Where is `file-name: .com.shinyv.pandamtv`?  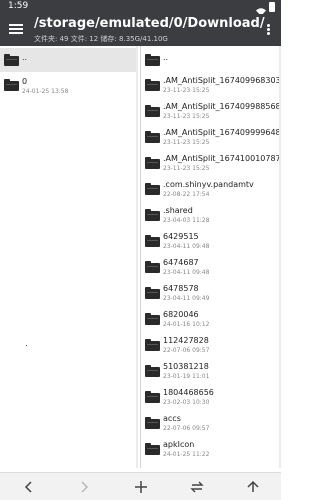 file-name: .com.shinyv.pandamtv is located at coordinates (208, 184).